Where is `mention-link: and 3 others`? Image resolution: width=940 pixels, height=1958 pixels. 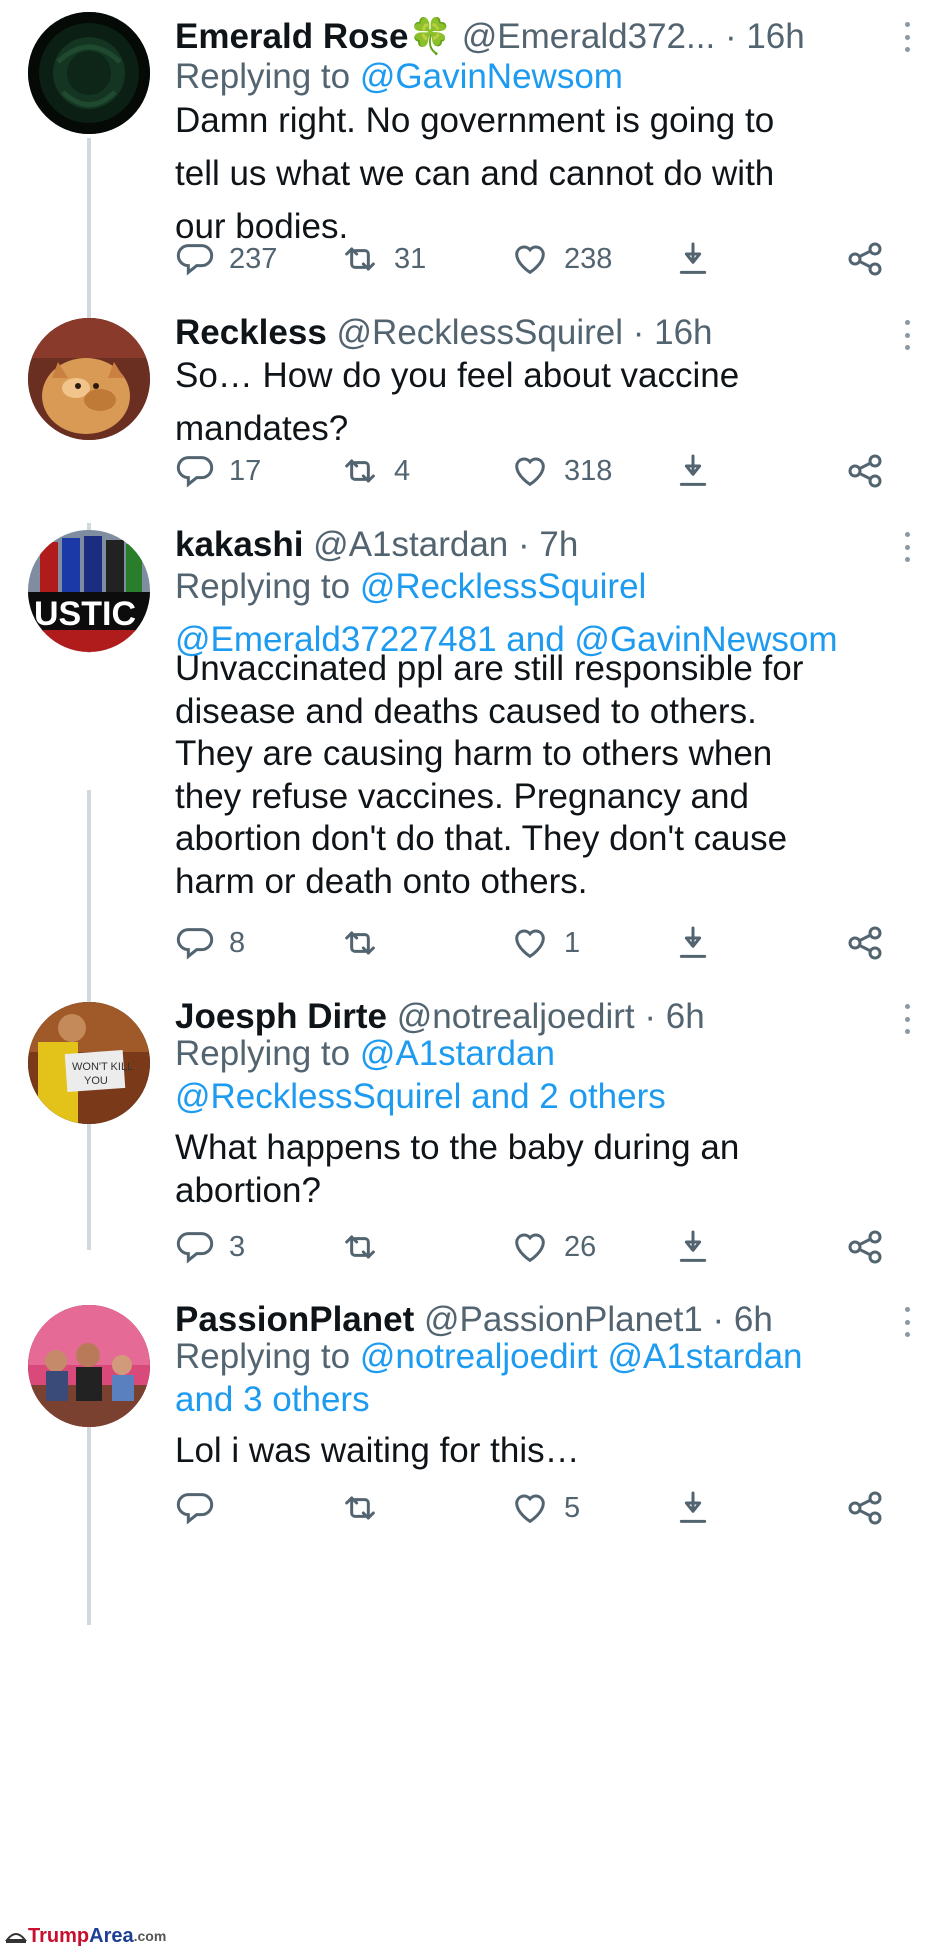
mention-link: and 3 others is located at coordinates (545, 1399).